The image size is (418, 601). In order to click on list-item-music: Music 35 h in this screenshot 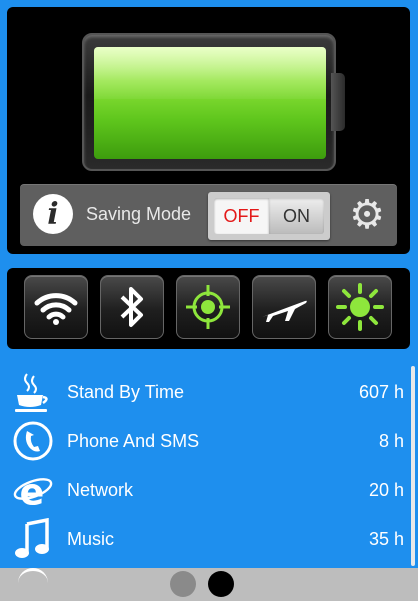, I will do `click(205, 539)`.